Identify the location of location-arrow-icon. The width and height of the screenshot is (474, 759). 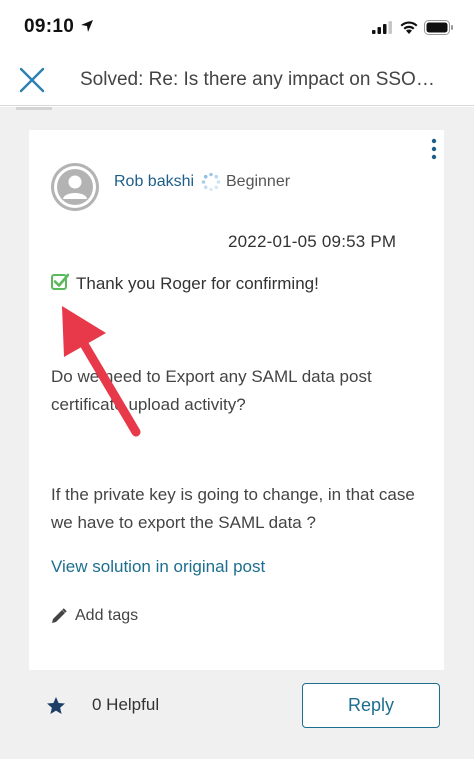
(87, 26).